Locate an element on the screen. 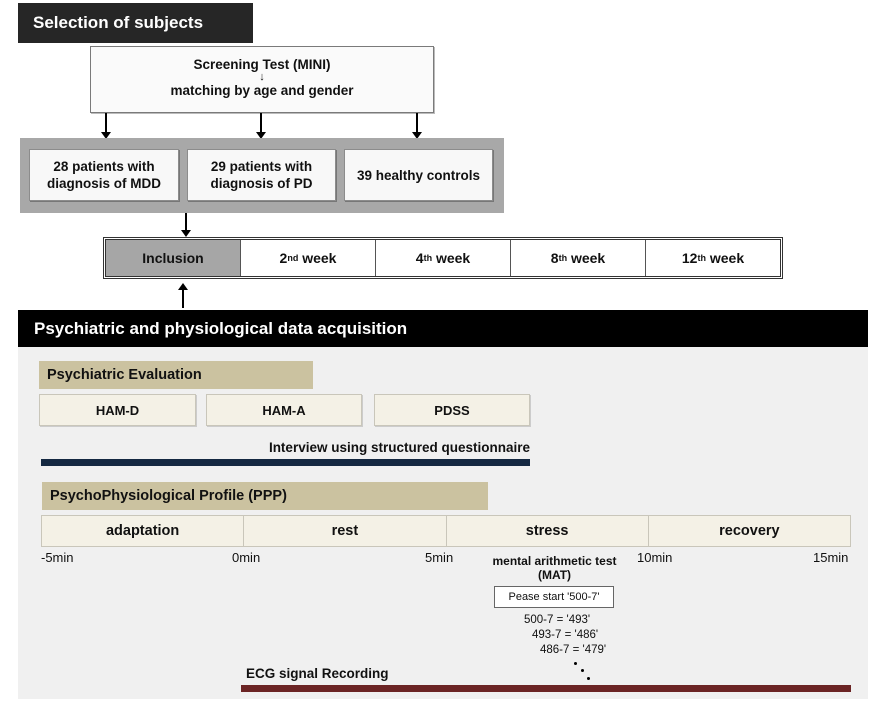 The image size is (892, 715). group-healthy-label: 39 healthy controls is located at coordinates (418, 175).